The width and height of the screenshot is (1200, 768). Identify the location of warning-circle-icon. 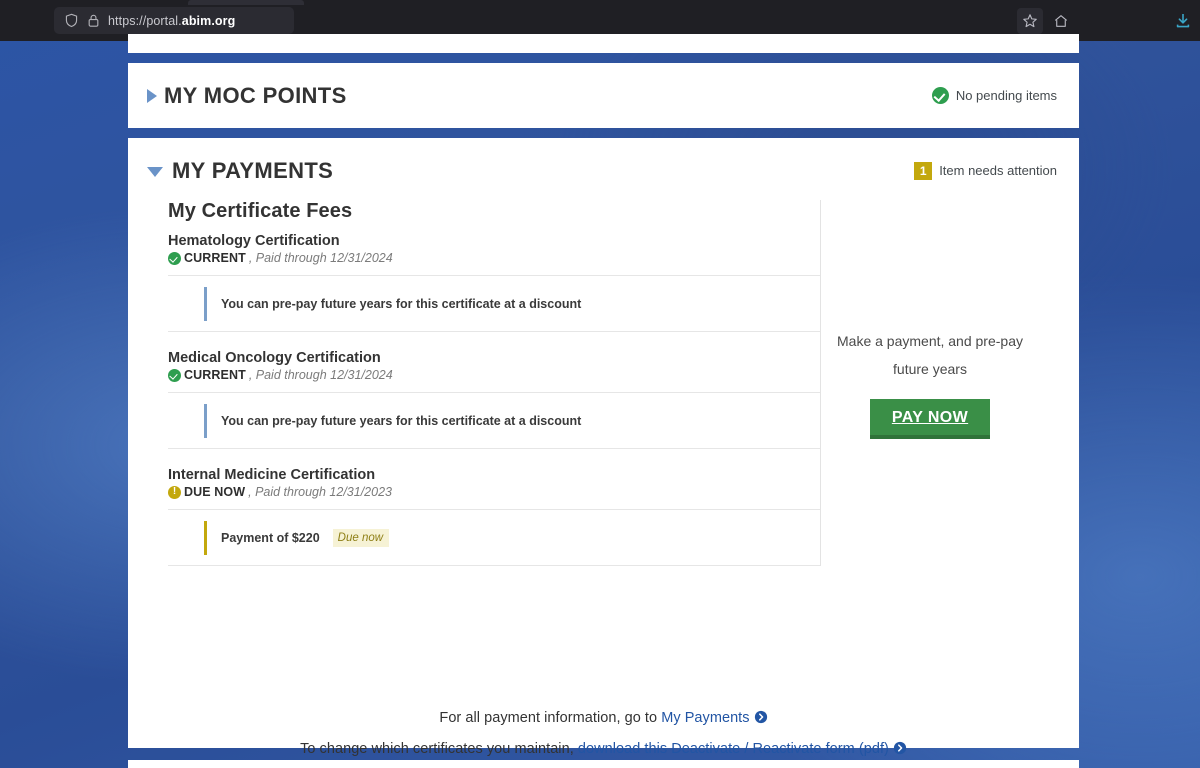
(174, 492).